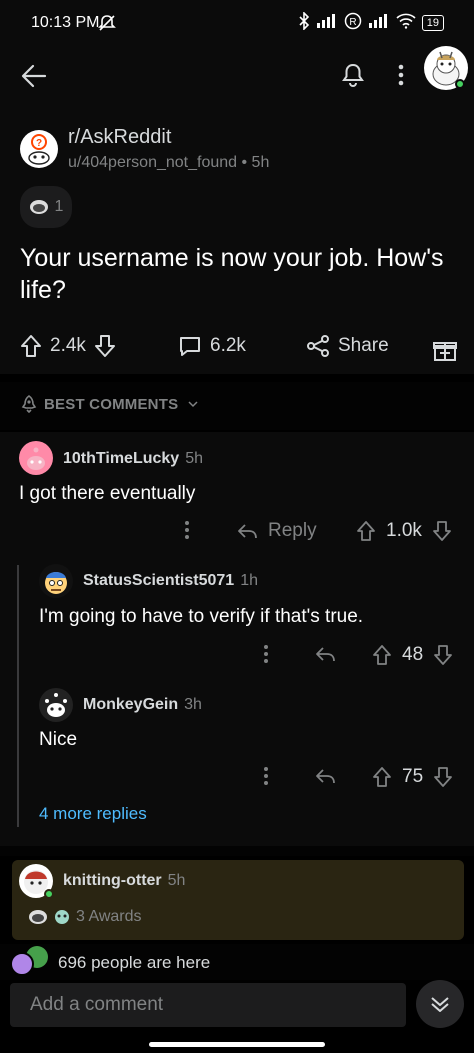  I want to click on post-score: 2.4k, so click(68, 345).